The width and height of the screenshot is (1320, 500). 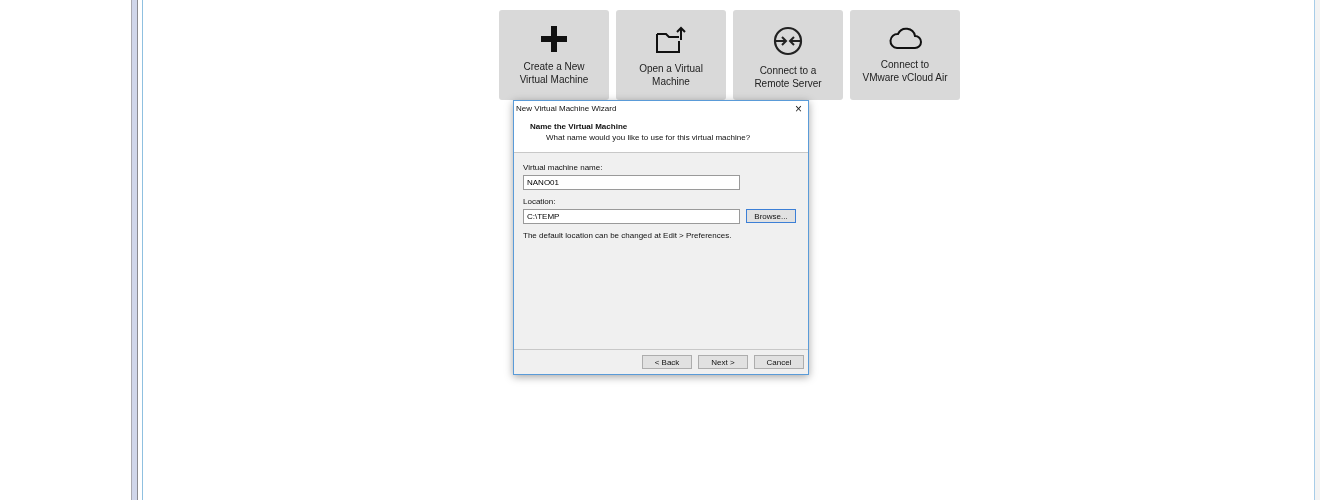 I want to click on folder-upload-icon, so click(x=671, y=40).